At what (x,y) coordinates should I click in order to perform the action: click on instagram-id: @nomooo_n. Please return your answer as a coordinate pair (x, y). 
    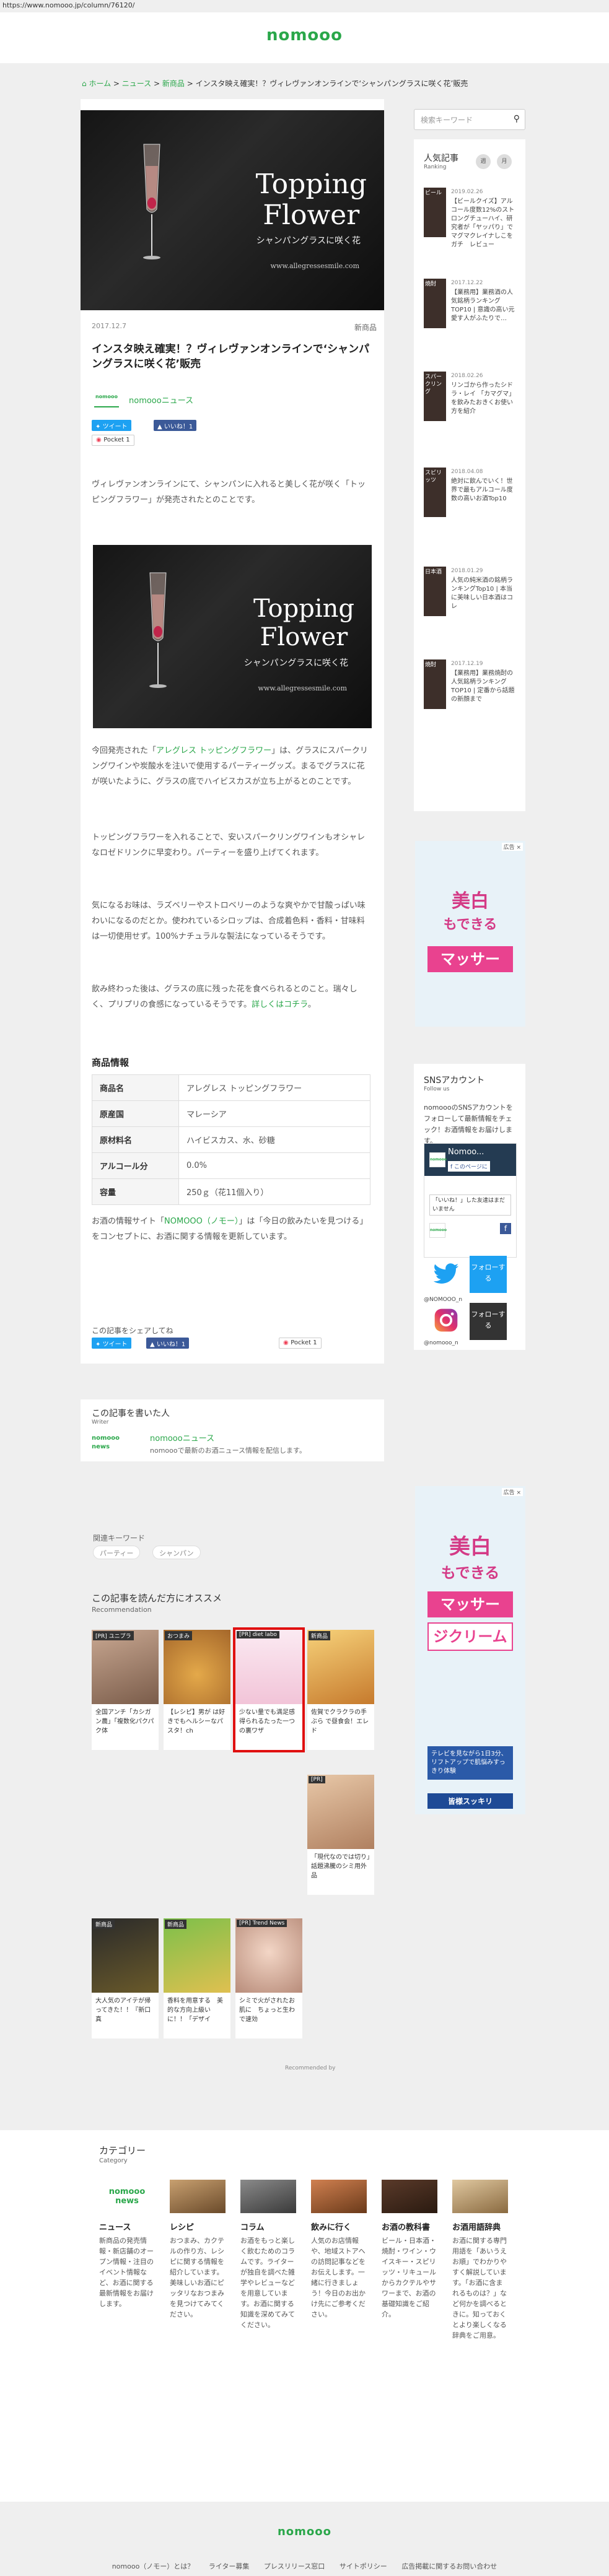
    Looking at the image, I should click on (441, 1343).